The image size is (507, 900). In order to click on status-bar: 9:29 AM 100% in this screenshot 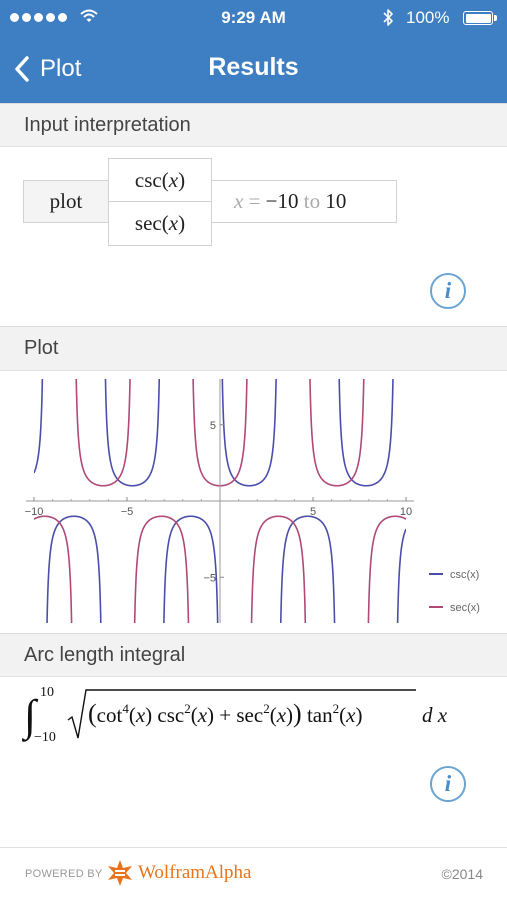, I will do `click(253, 18)`.